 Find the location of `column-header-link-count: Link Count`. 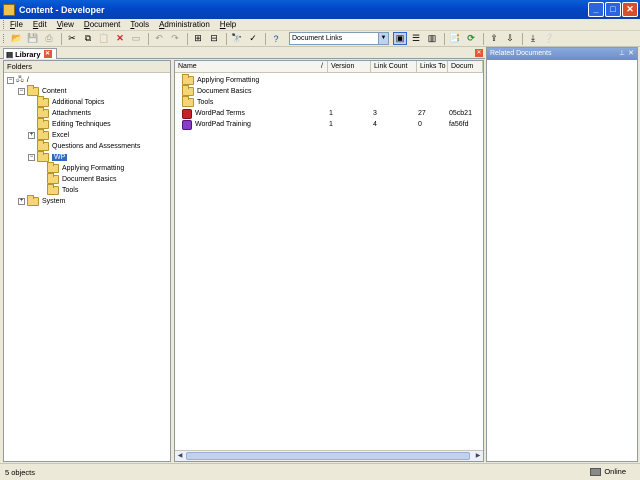

column-header-link-count: Link Count is located at coordinates (394, 67).